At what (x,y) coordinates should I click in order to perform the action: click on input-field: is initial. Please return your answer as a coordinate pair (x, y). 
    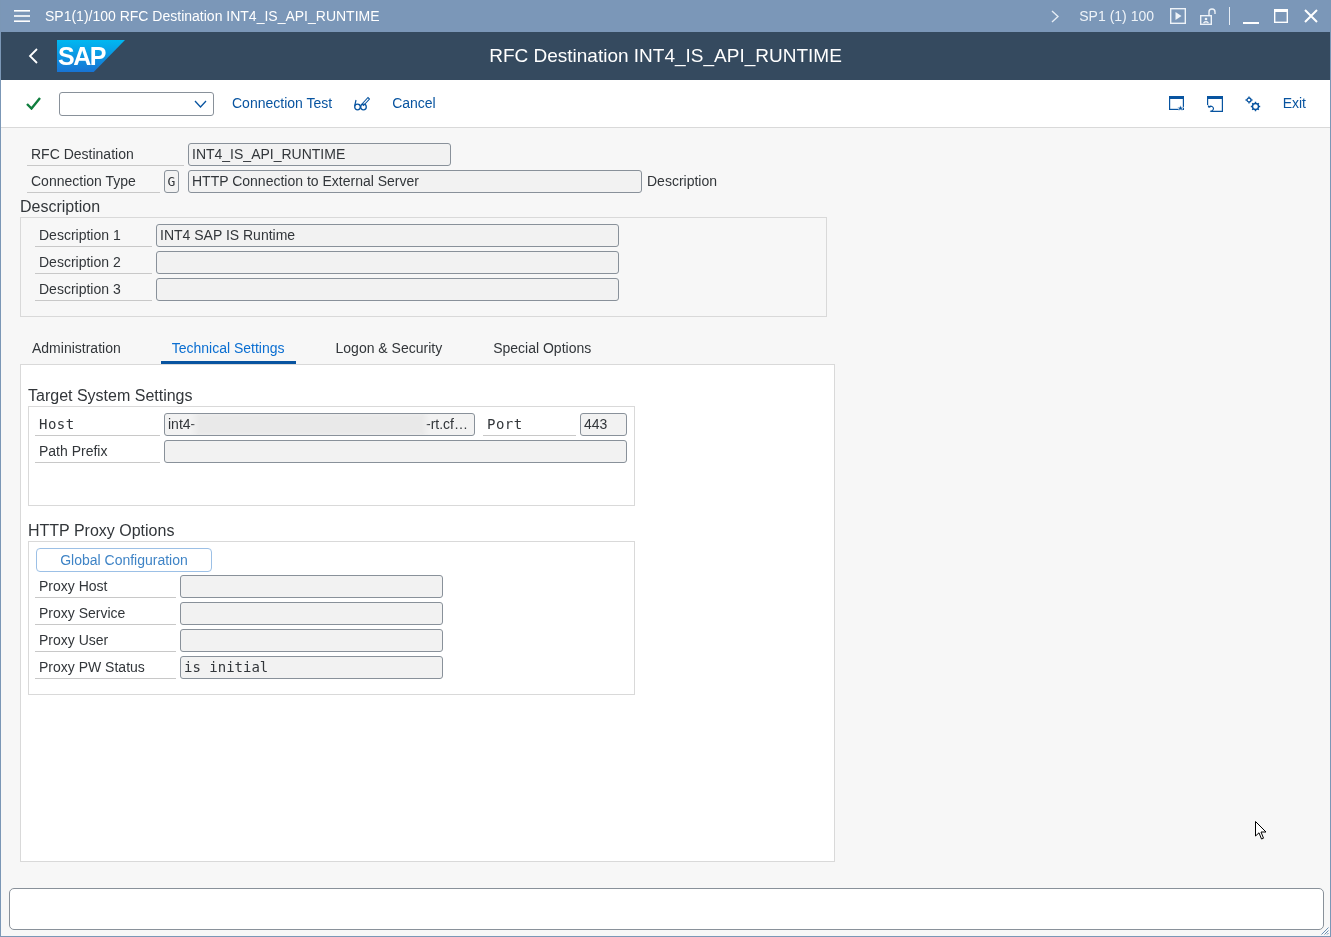
    Looking at the image, I should click on (311, 667).